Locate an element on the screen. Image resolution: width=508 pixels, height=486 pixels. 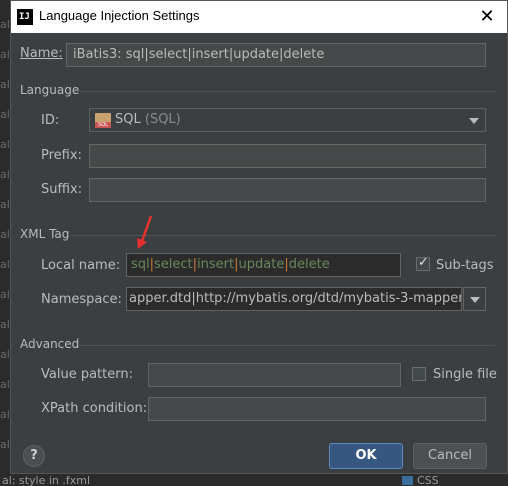
cancel-button: Cancel is located at coordinates (450, 456).